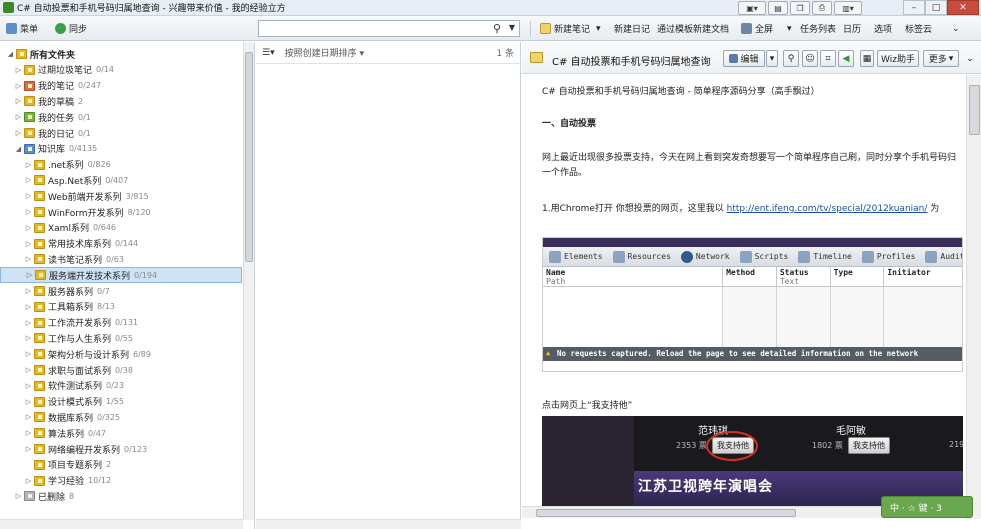  What do you see at coordinates (121, 149) in the screenshot?
I see `sidebar-folder-item: ◢ 知识库 0/4135` at bounding box center [121, 149].